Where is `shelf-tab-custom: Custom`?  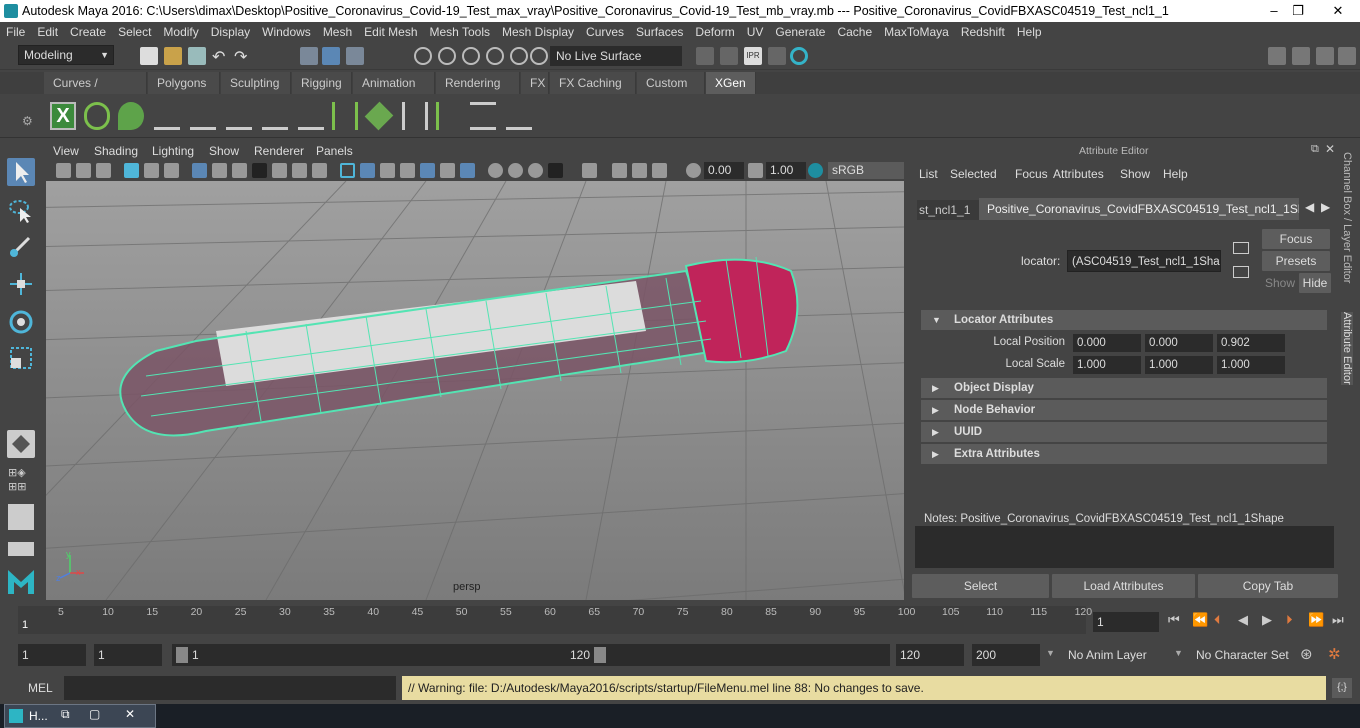 shelf-tab-custom: Custom is located at coordinates (671, 83).